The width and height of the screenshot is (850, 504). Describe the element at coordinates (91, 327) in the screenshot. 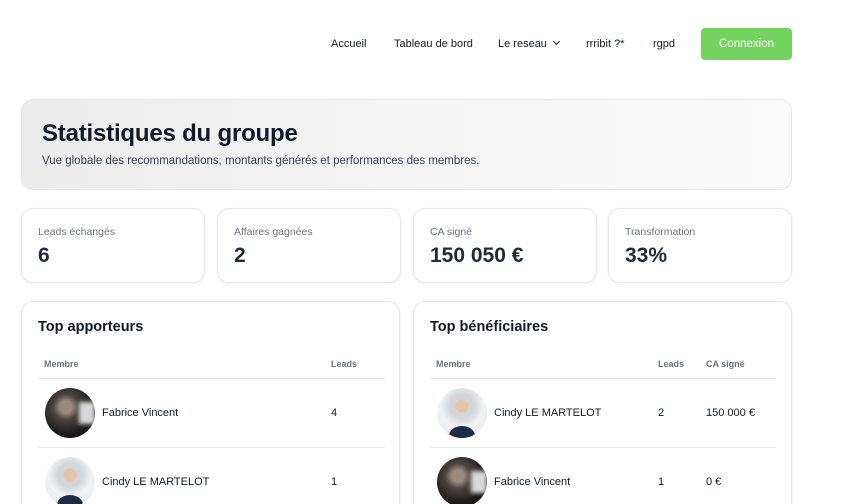

I see `panel-title: Top apporteurs` at that location.